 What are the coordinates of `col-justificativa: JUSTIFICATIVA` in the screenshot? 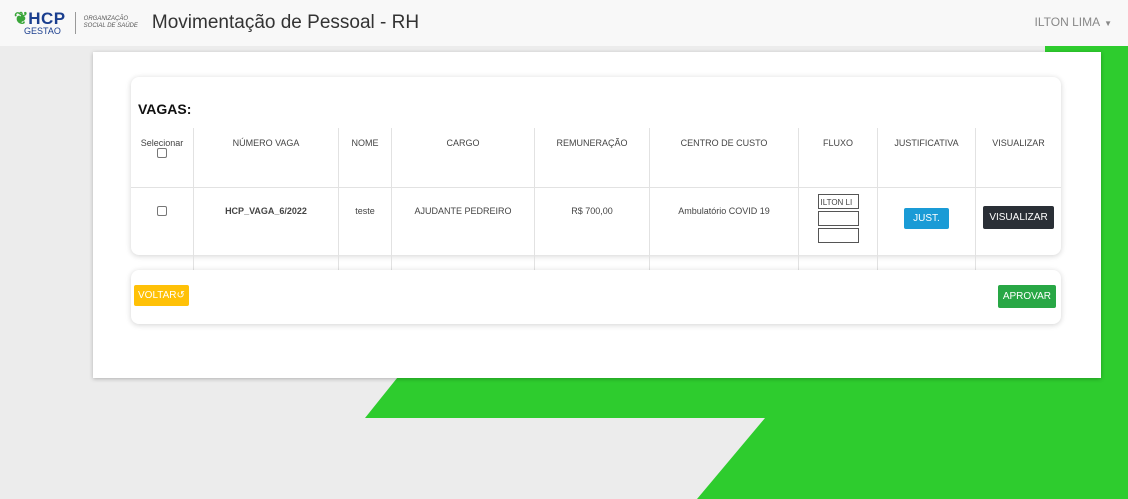 It's located at (926, 158).